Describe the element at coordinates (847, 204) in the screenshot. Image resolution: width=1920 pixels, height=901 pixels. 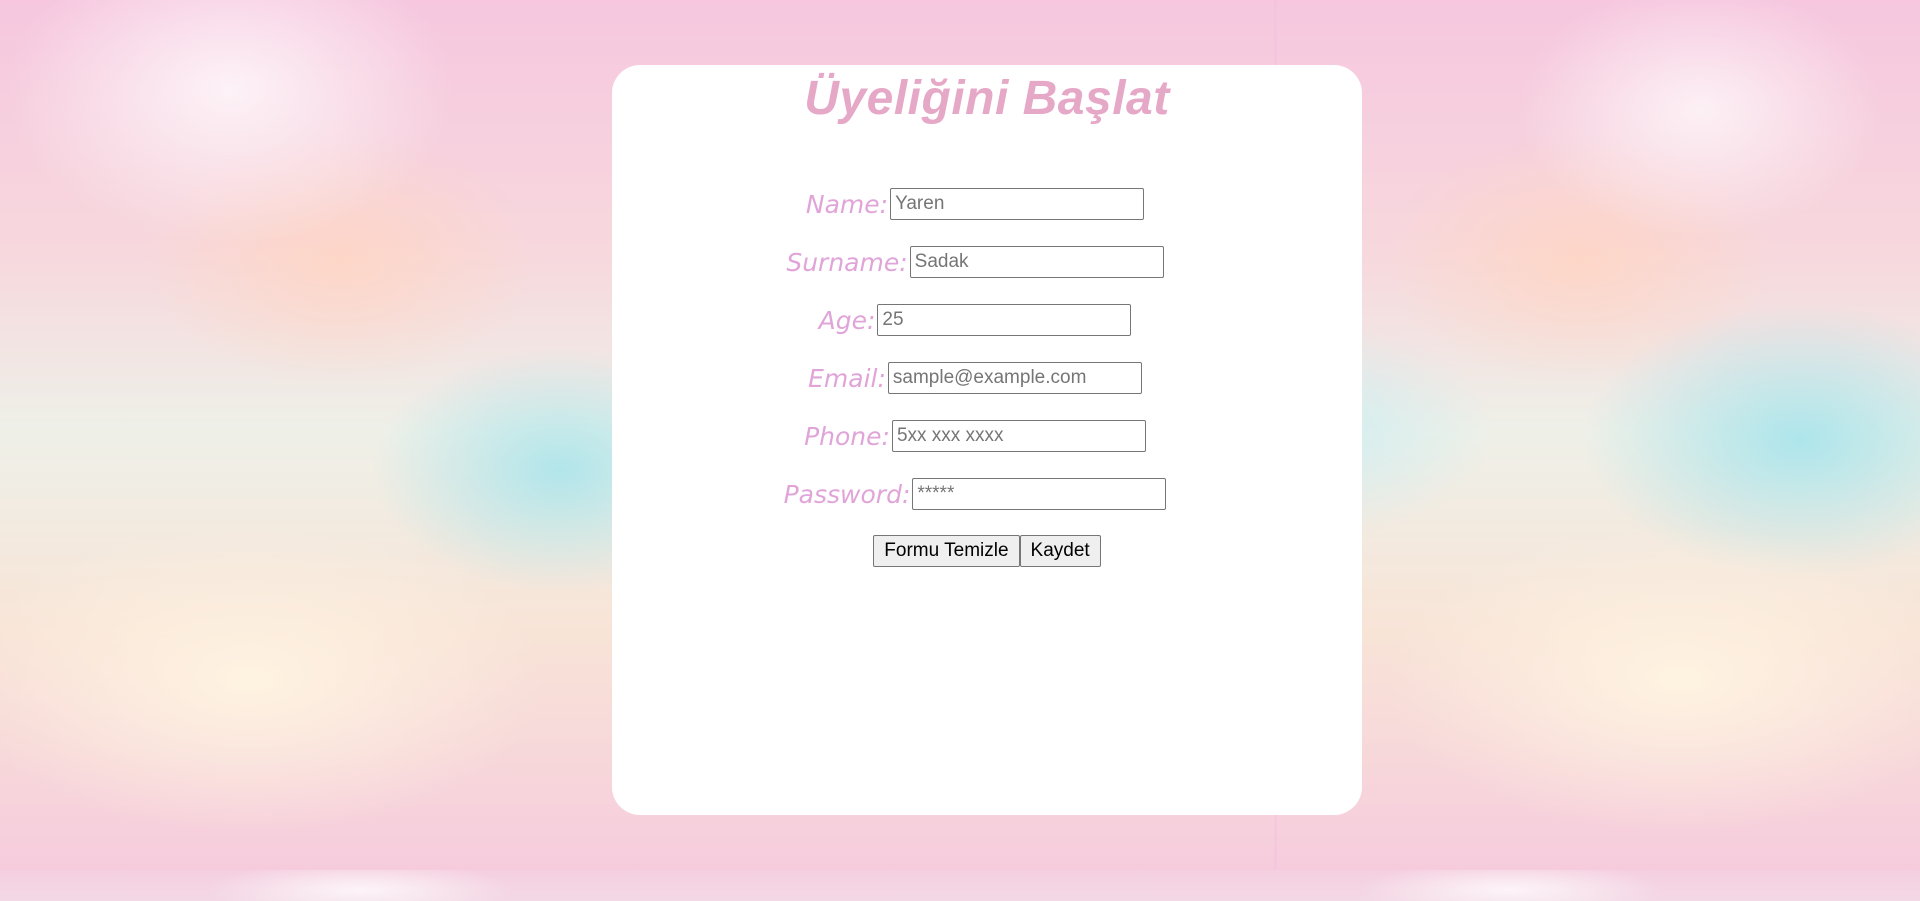
I see `name-label: Name:` at that location.